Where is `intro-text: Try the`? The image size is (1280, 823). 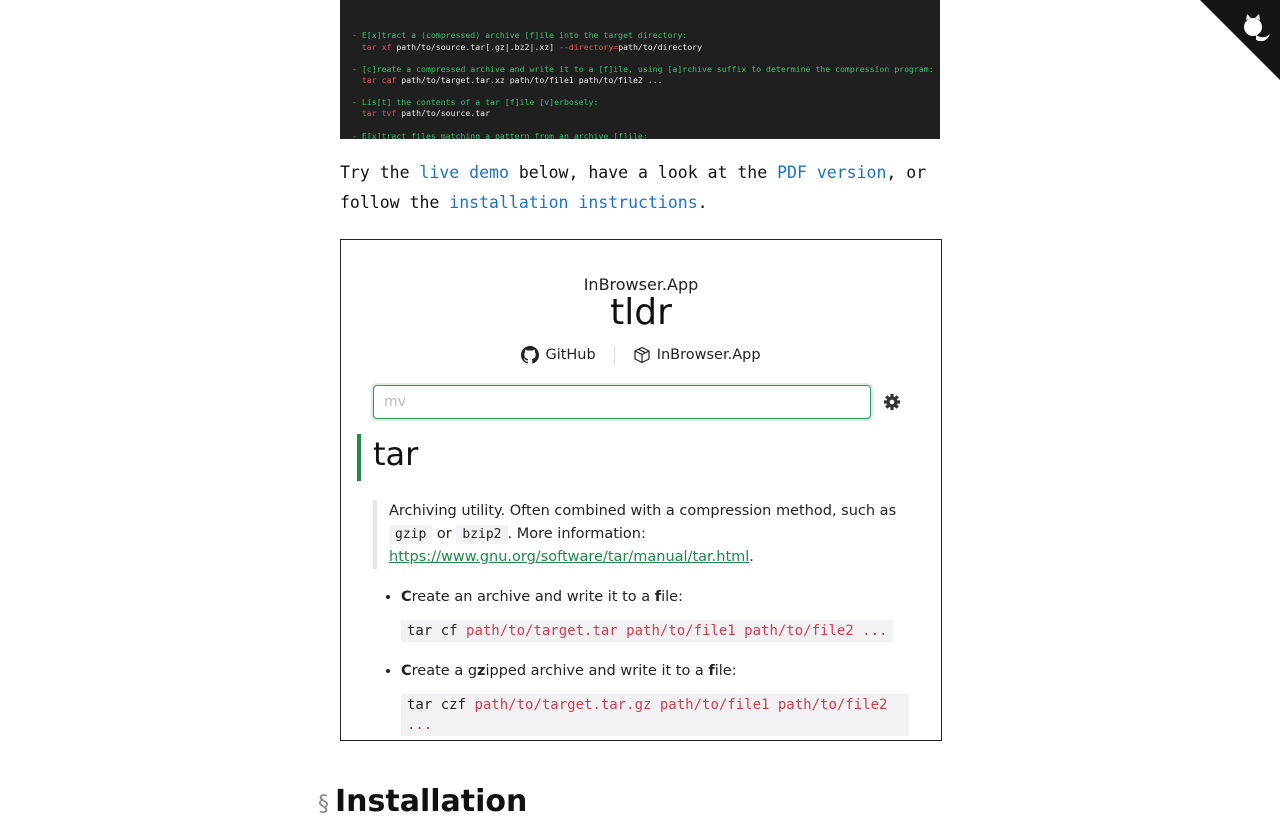
intro-text: Try the is located at coordinates (380, 172).